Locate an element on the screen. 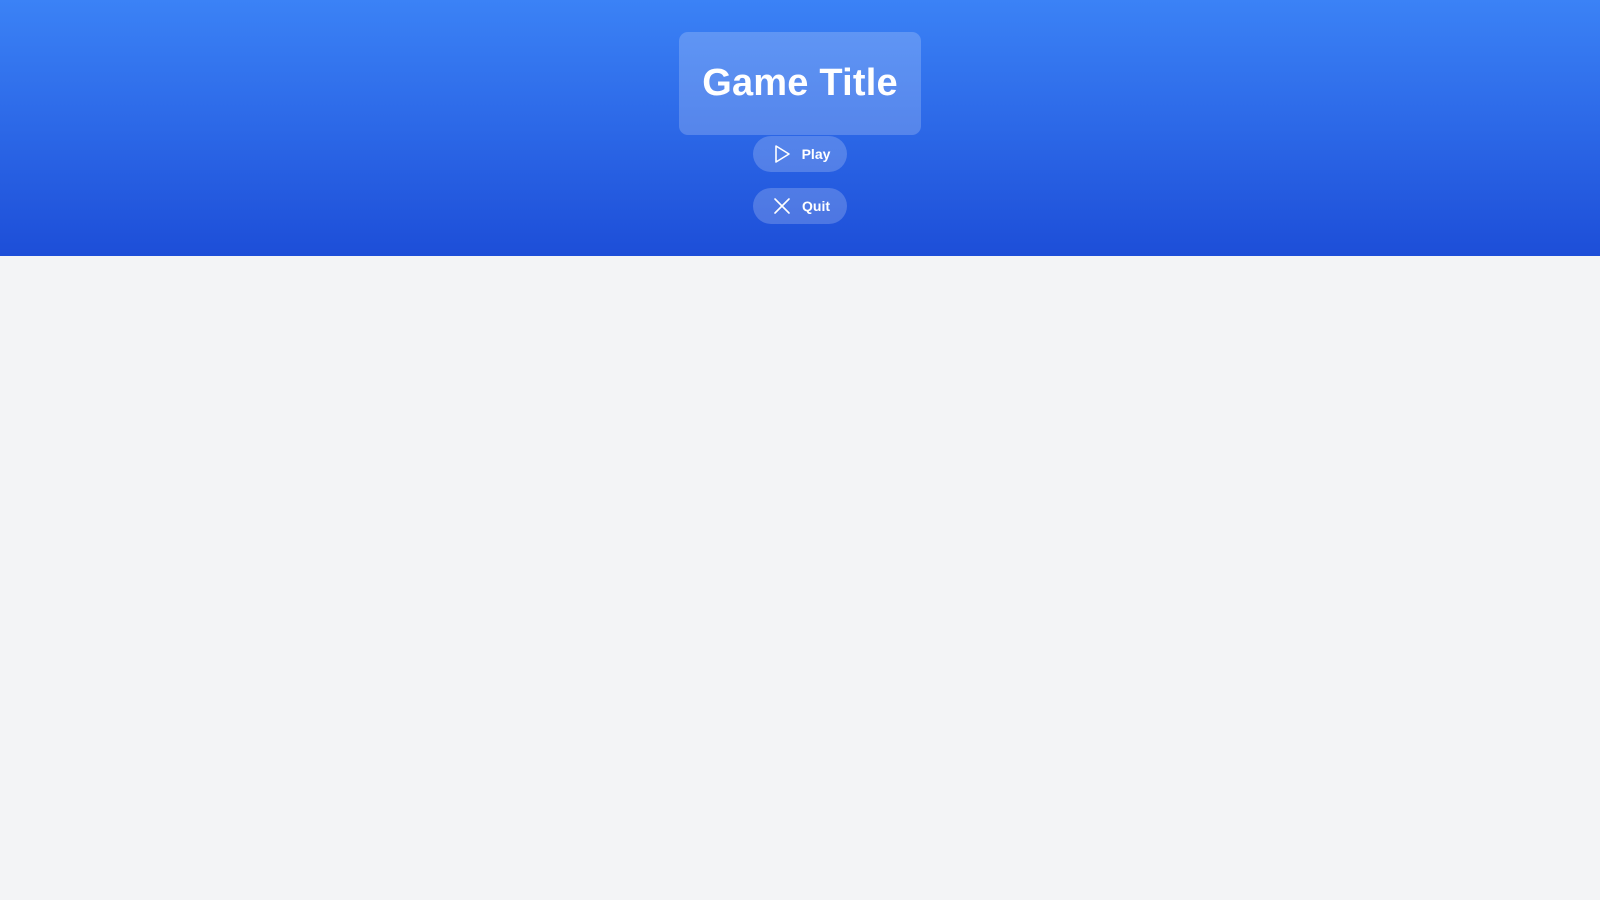 The width and height of the screenshot is (1600, 900). play-icon is located at coordinates (782, 154).